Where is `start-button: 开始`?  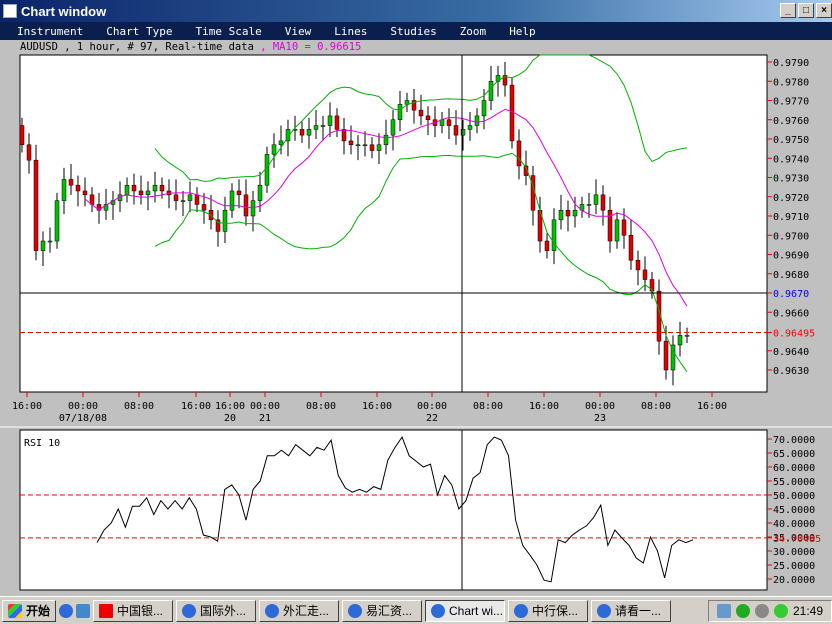 start-button: 开始 is located at coordinates (29, 610).